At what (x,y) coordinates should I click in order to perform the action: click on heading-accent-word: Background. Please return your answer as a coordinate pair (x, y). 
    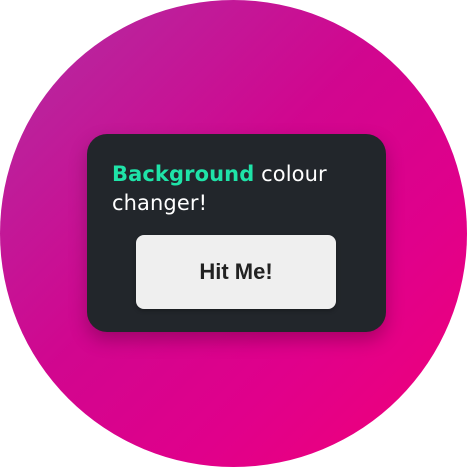
    Looking at the image, I should click on (183, 174).